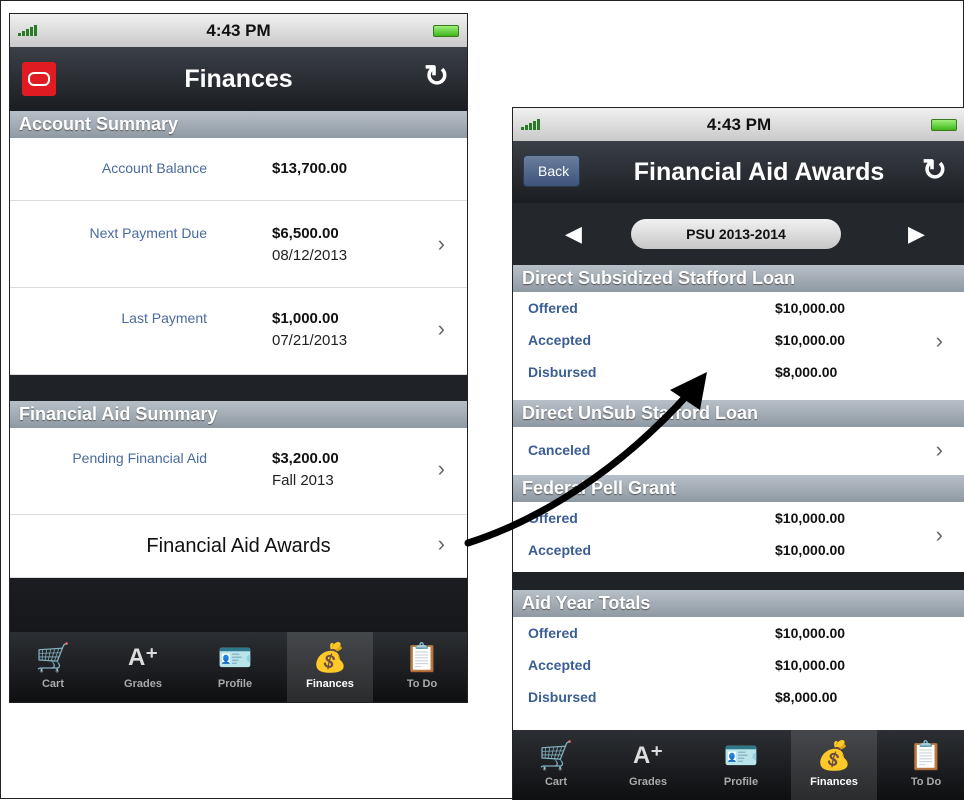 The image size is (964, 800). I want to click on row-label: Last Payment, so click(164, 318).